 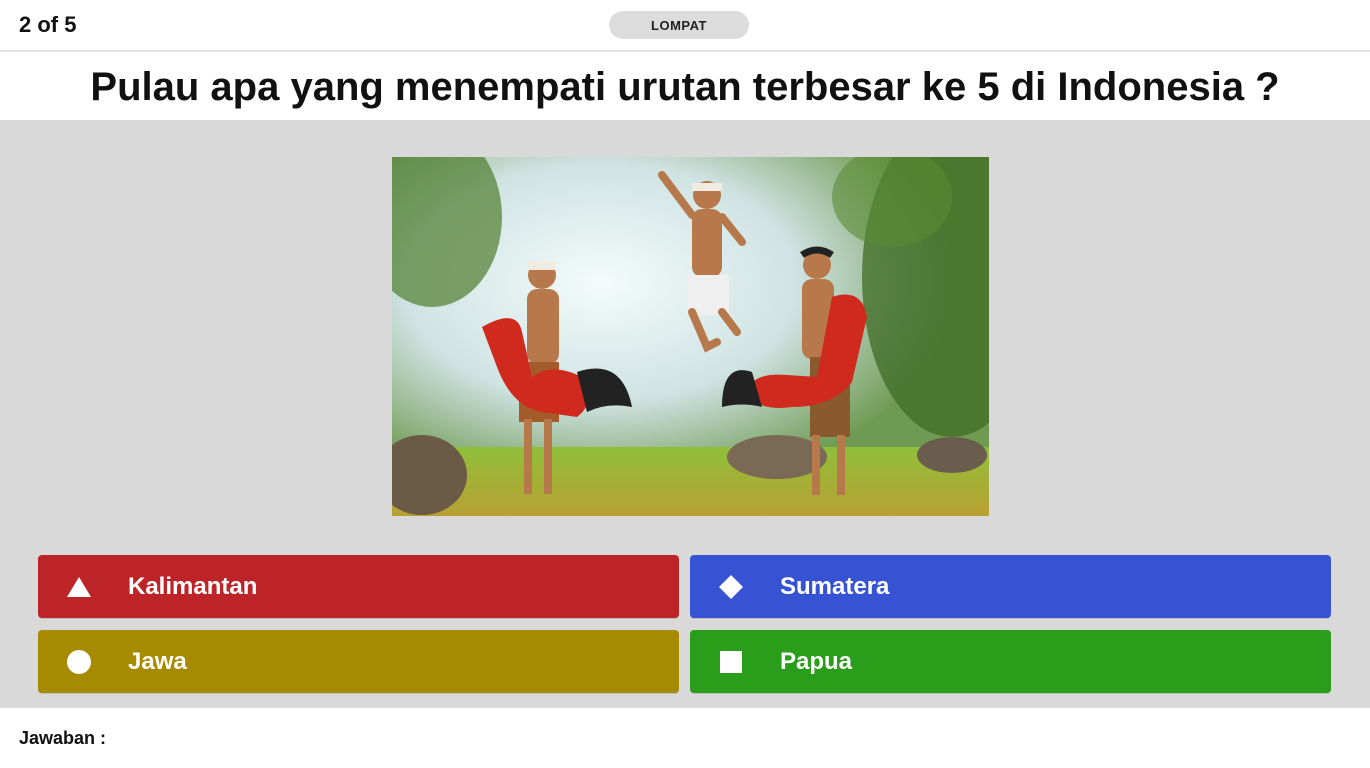 What do you see at coordinates (816, 661) in the screenshot?
I see `answer-label: Papua` at bounding box center [816, 661].